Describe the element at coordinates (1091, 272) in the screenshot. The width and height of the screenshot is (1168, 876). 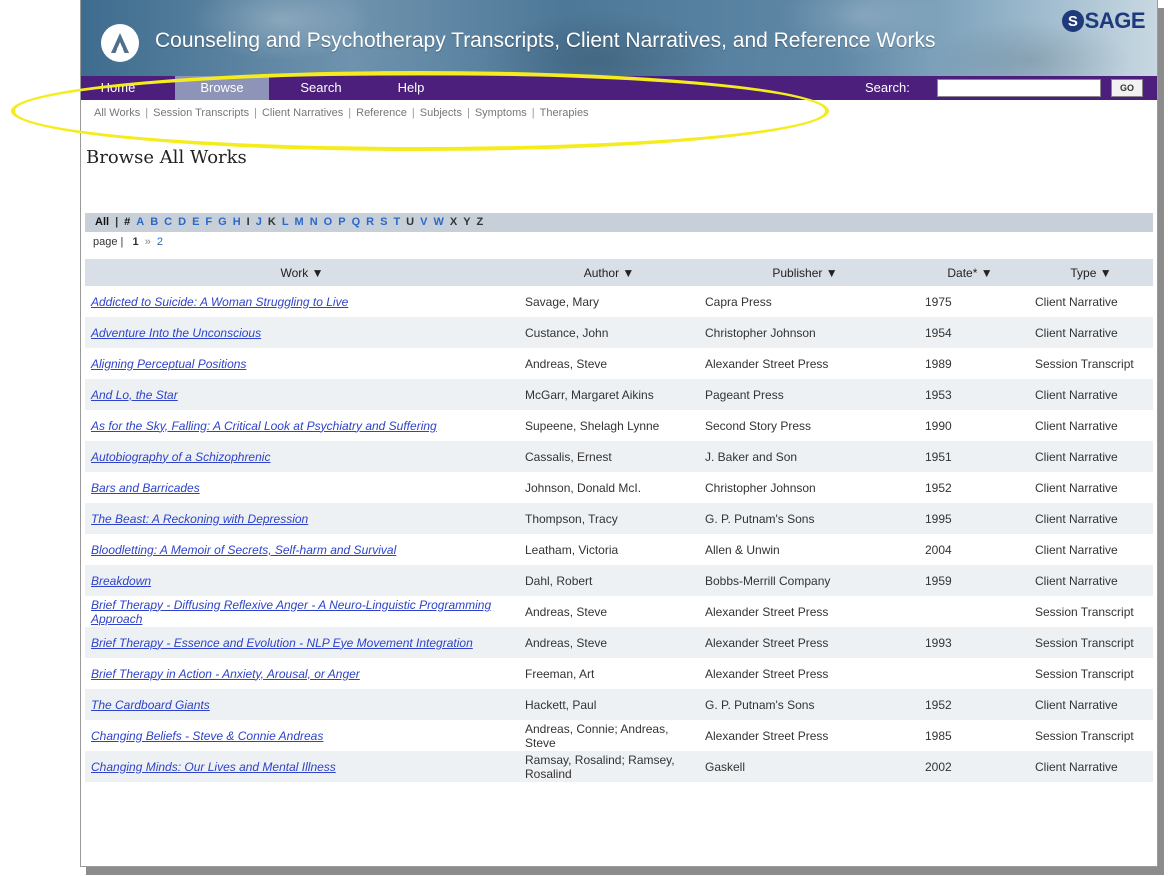
I see `col-header-type: Type ▼` at that location.